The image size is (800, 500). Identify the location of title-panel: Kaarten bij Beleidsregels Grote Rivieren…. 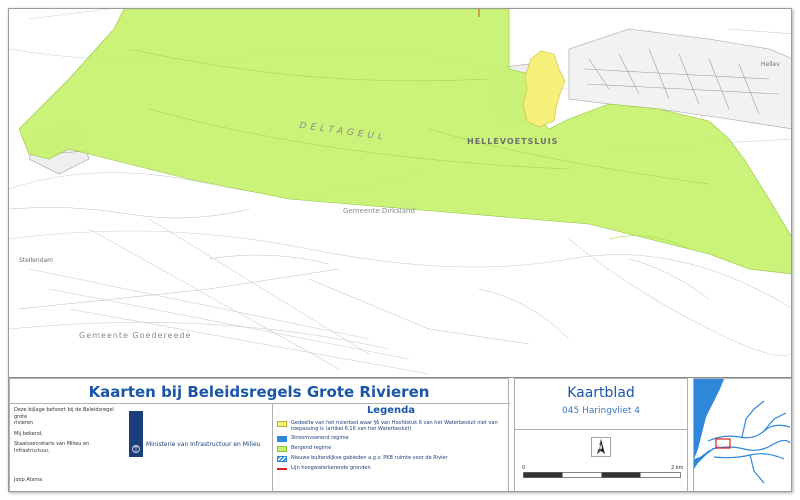
(260, 434).